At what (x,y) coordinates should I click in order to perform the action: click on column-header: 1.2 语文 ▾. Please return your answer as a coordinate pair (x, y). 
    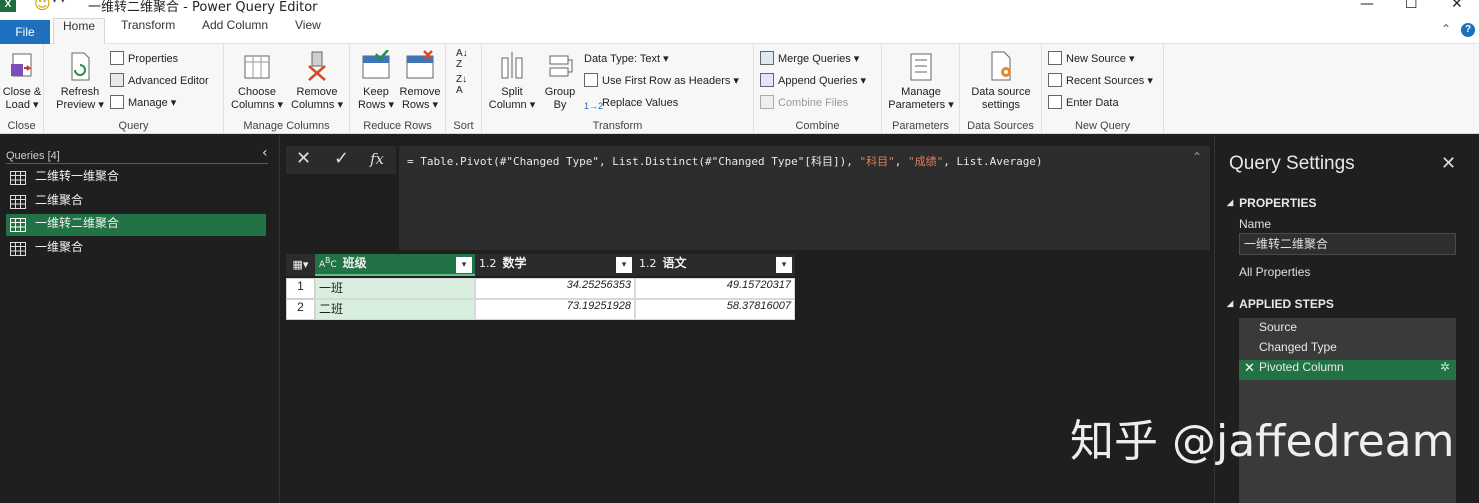
    Looking at the image, I should click on (715, 265).